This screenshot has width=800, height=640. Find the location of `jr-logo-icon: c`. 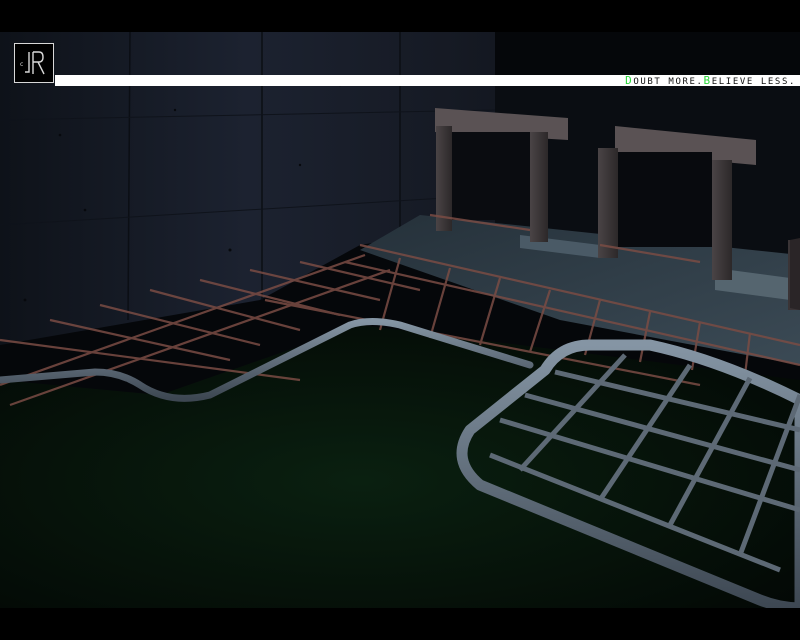

jr-logo-icon: c is located at coordinates (34, 63).